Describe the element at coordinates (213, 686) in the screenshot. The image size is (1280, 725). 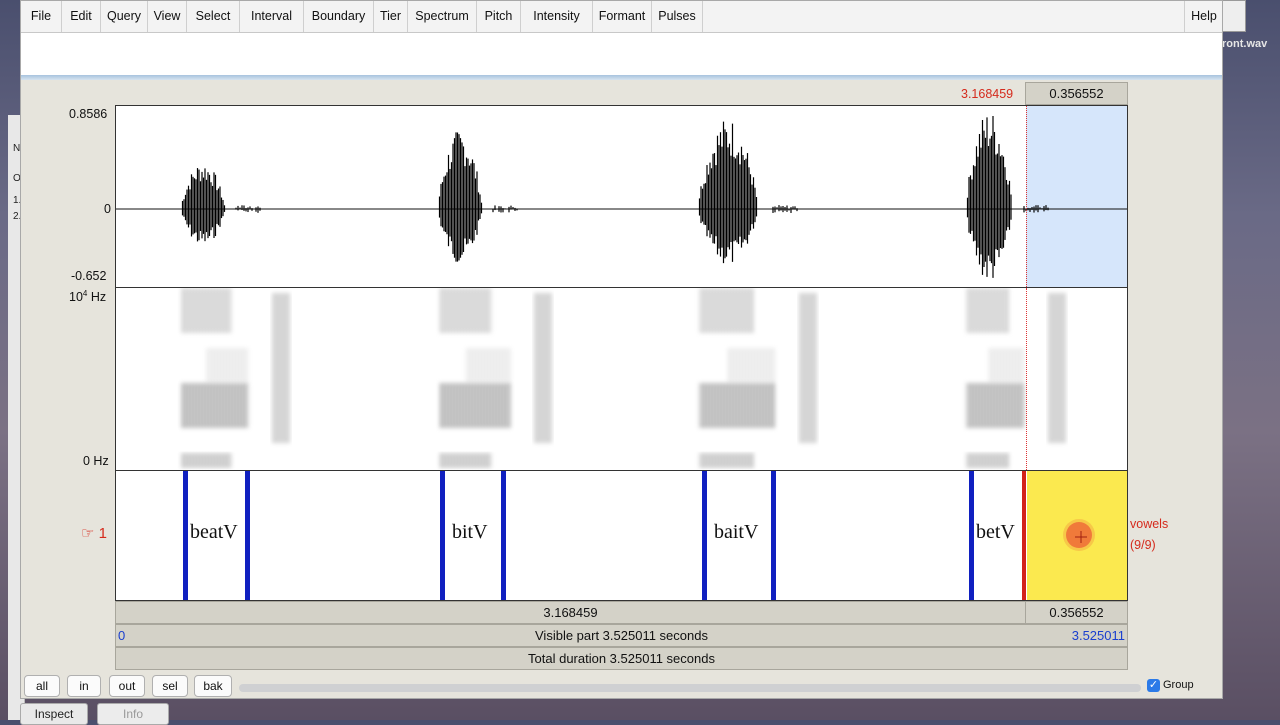
I see `zoom-back-button: bak` at that location.